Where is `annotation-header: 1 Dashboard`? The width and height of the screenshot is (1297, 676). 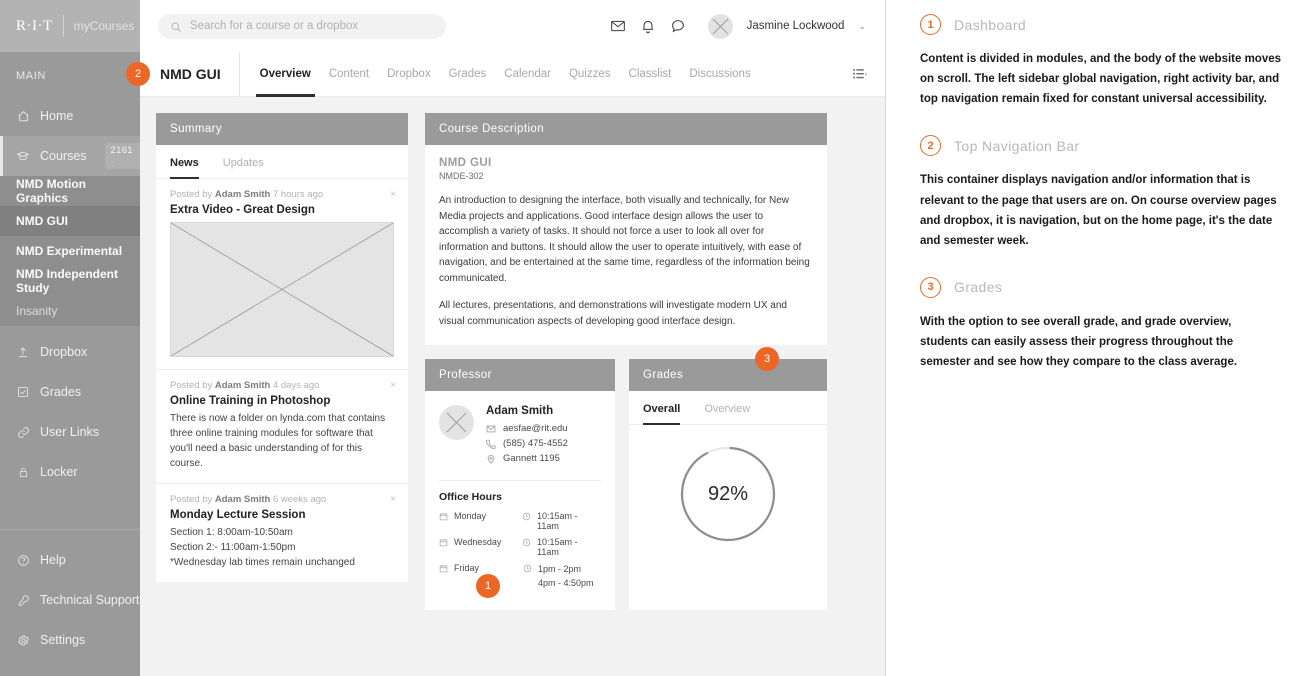 annotation-header: 1 Dashboard is located at coordinates (1108, 24).